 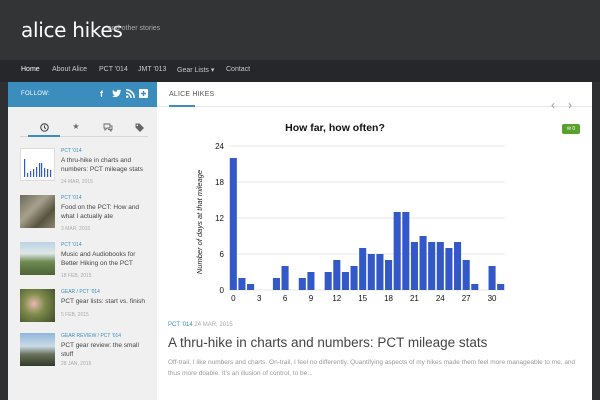 I want to click on comment-icon: ✉, so click(x=569, y=129).